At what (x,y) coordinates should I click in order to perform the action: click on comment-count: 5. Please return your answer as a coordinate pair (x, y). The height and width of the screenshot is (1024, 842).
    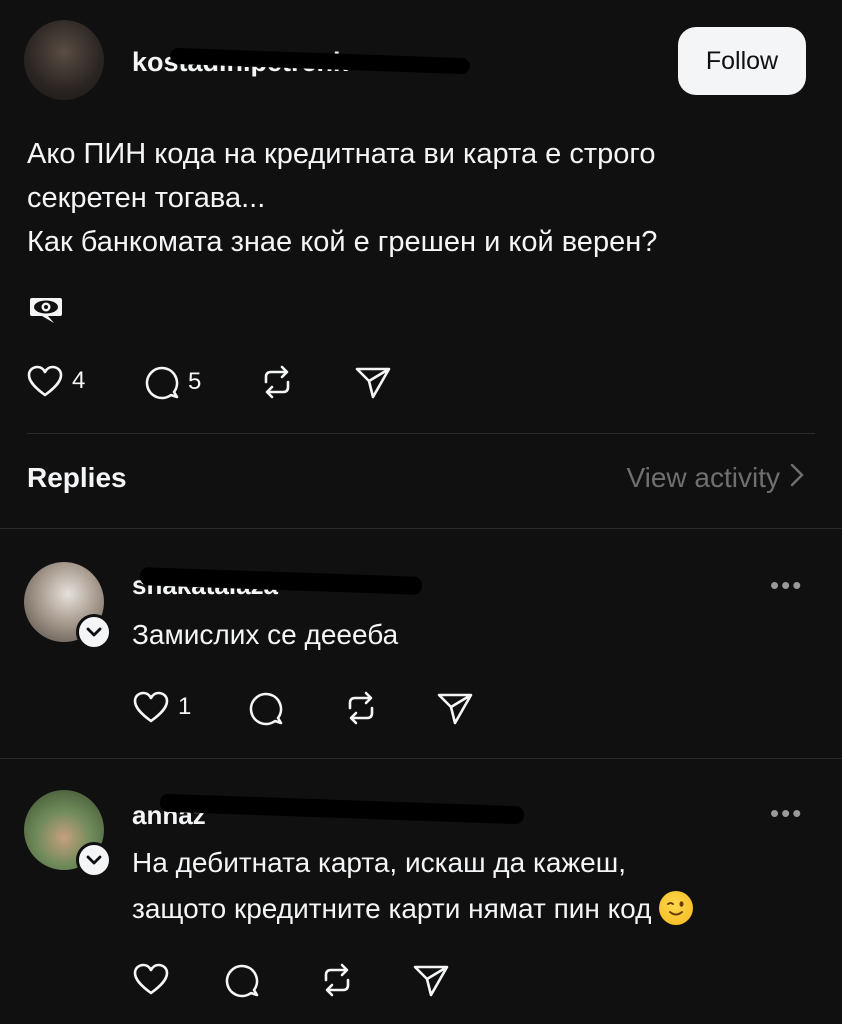
    Looking at the image, I should click on (195, 381).